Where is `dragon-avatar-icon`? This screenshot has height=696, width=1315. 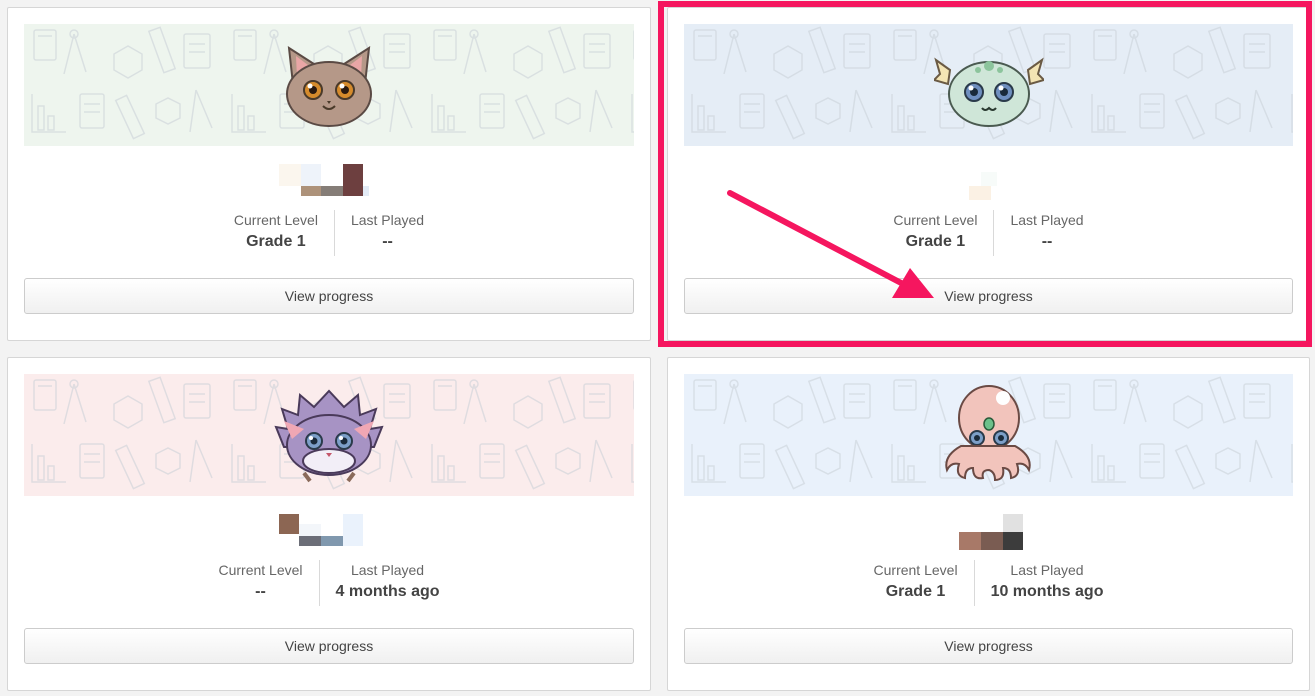
dragon-avatar-icon is located at coordinates (988, 92).